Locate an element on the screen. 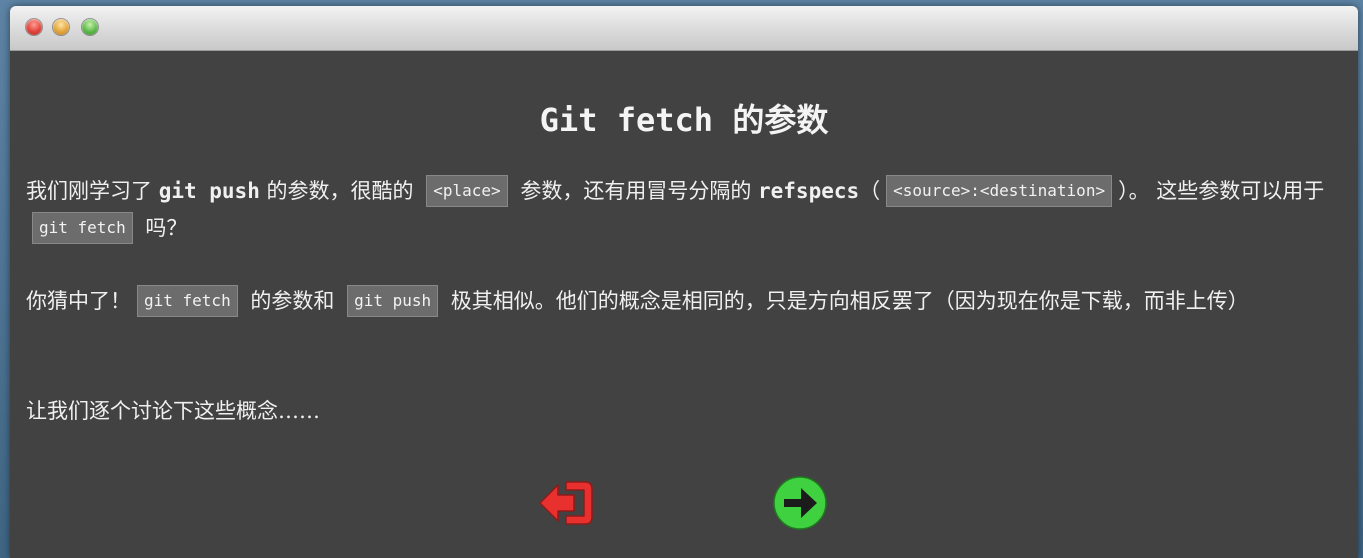 The width and height of the screenshot is (1363, 558). p1-keyword-refspecs: refspecs is located at coordinates (809, 191).